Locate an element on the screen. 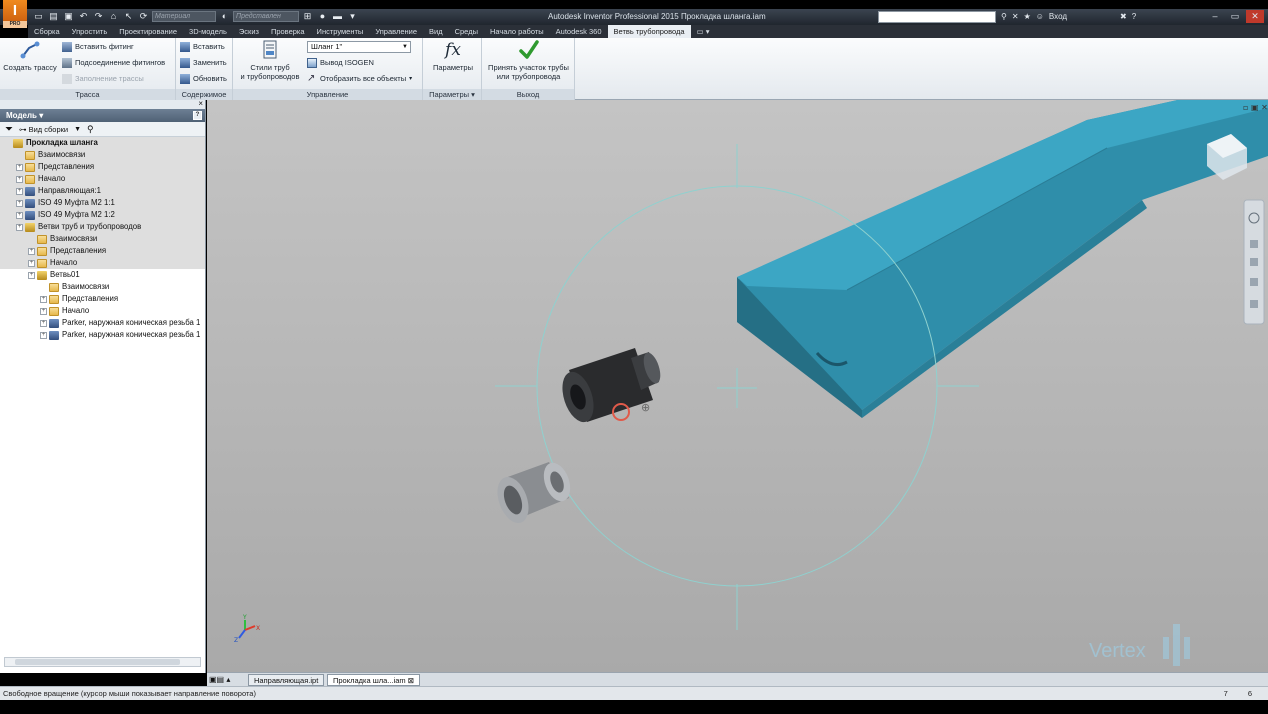 This screenshot has height=714, width=1268. doc-tab-guide: Направляющая.ipt is located at coordinates (286, 680).